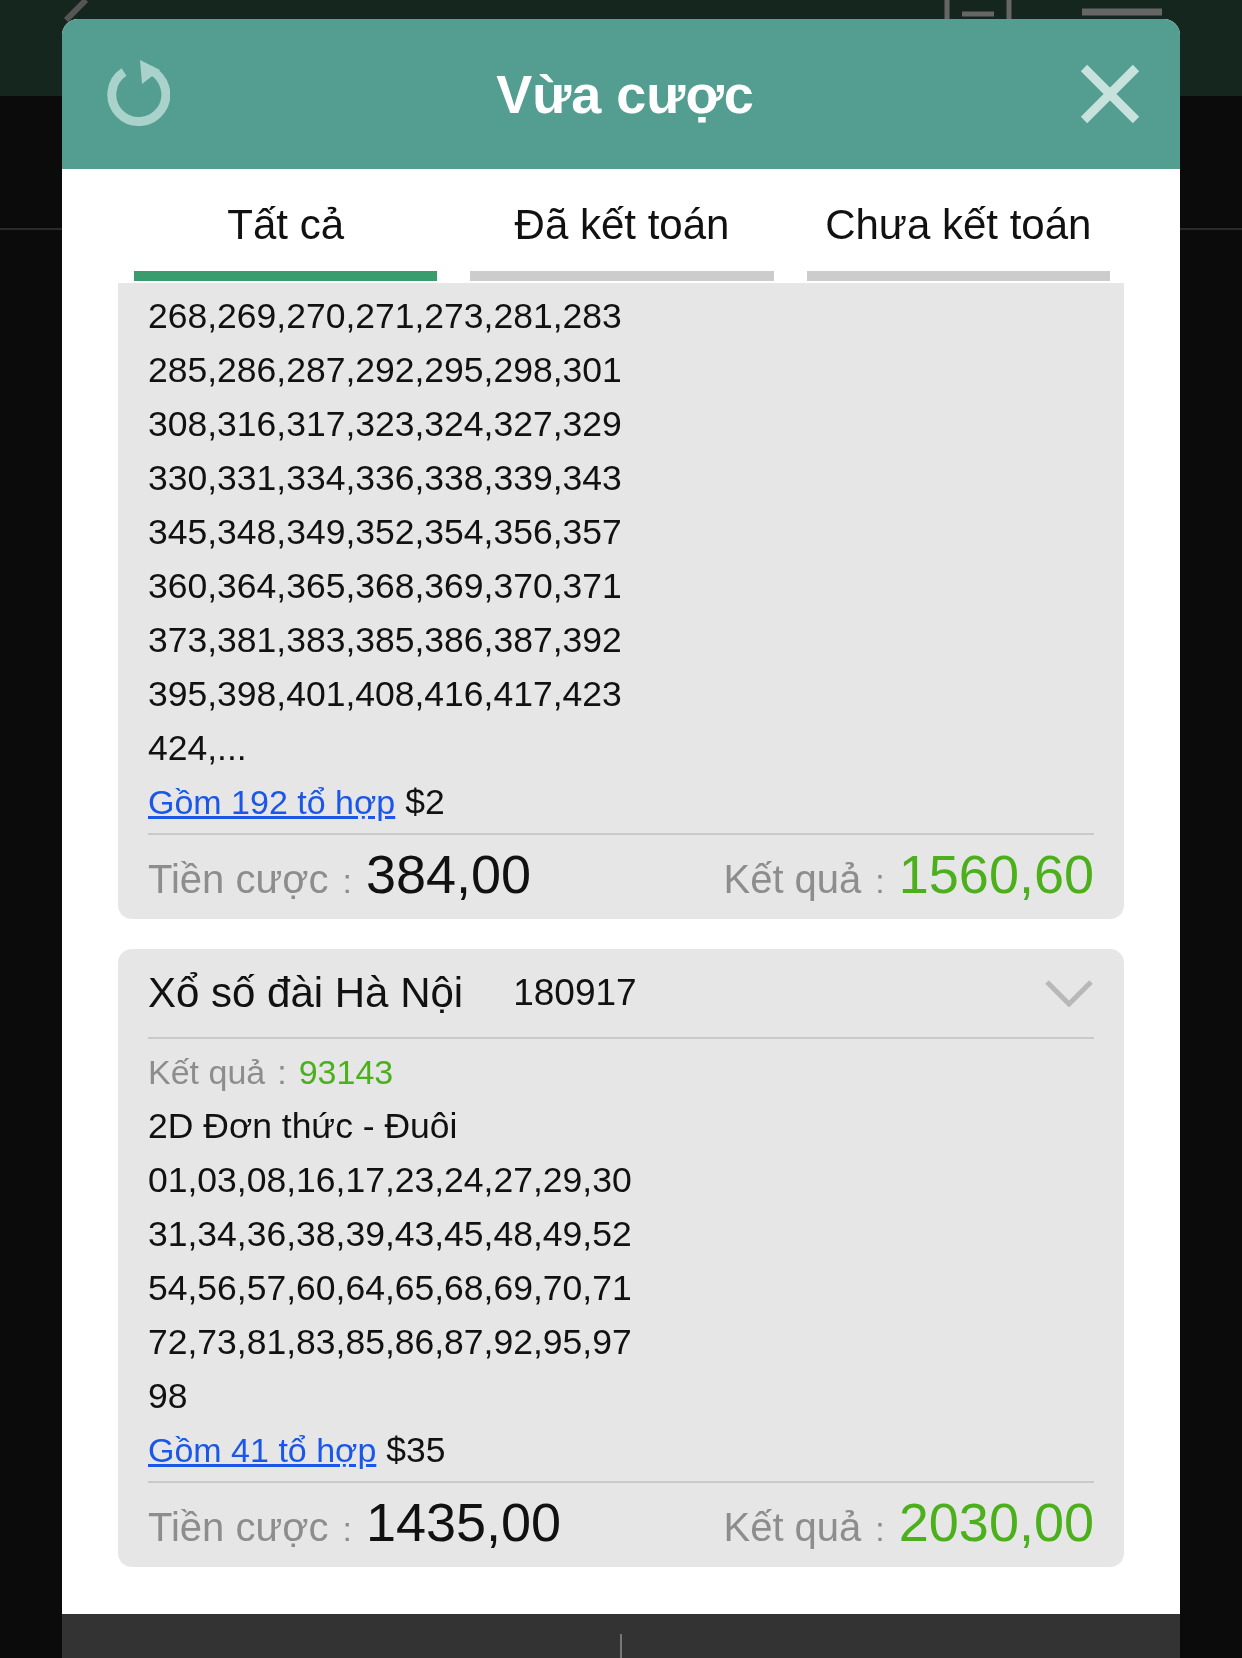  Describe the element at coordinates (621, 1288) in the screenshot. I see `number-list: 54,56,57,60,64,65,68,69,70,71` at that location.